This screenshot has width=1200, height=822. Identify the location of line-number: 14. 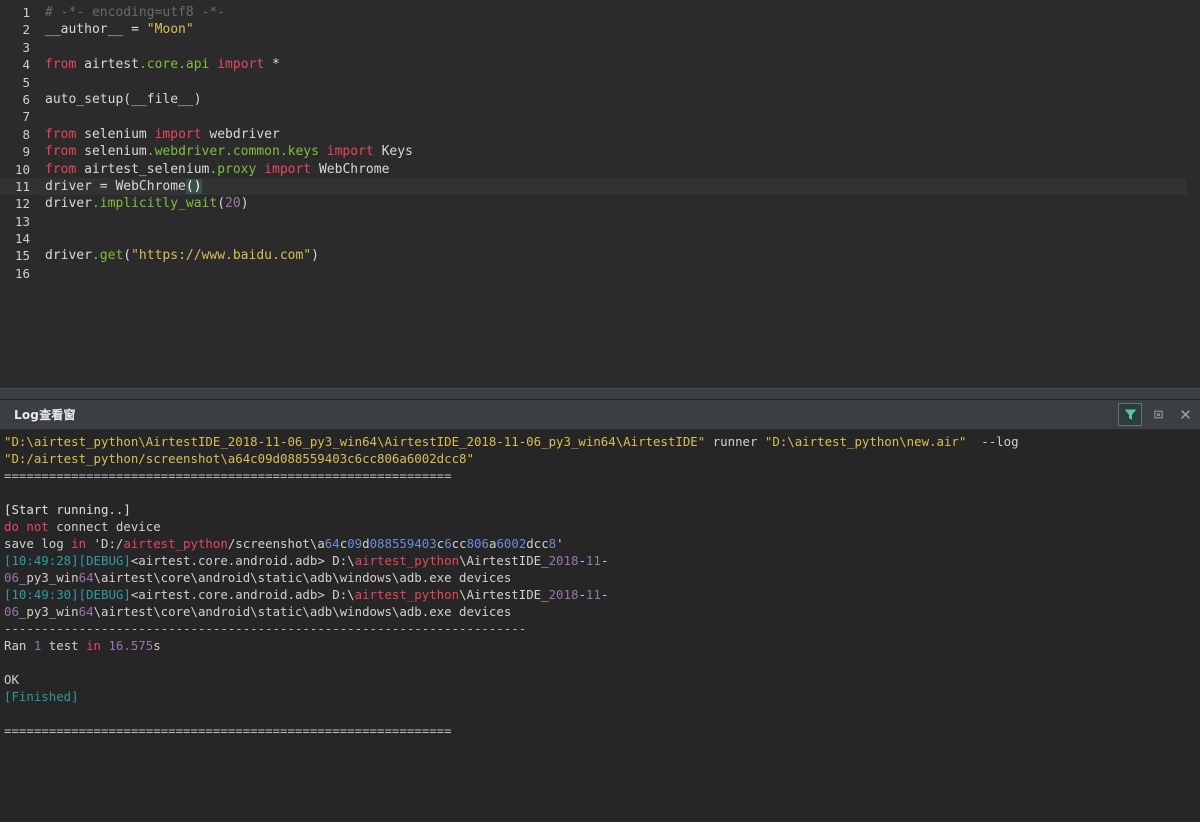
(22, 239).